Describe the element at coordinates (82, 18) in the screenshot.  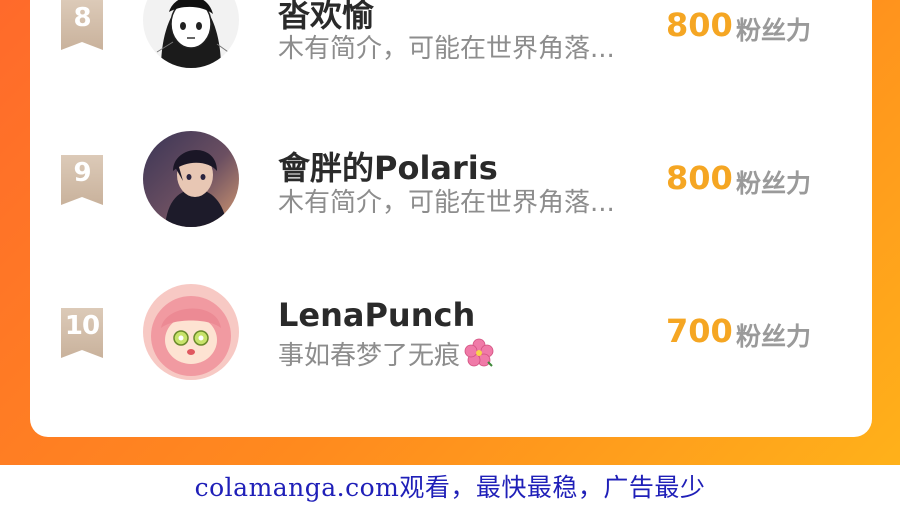
I see `rank-number: 8` at that location.